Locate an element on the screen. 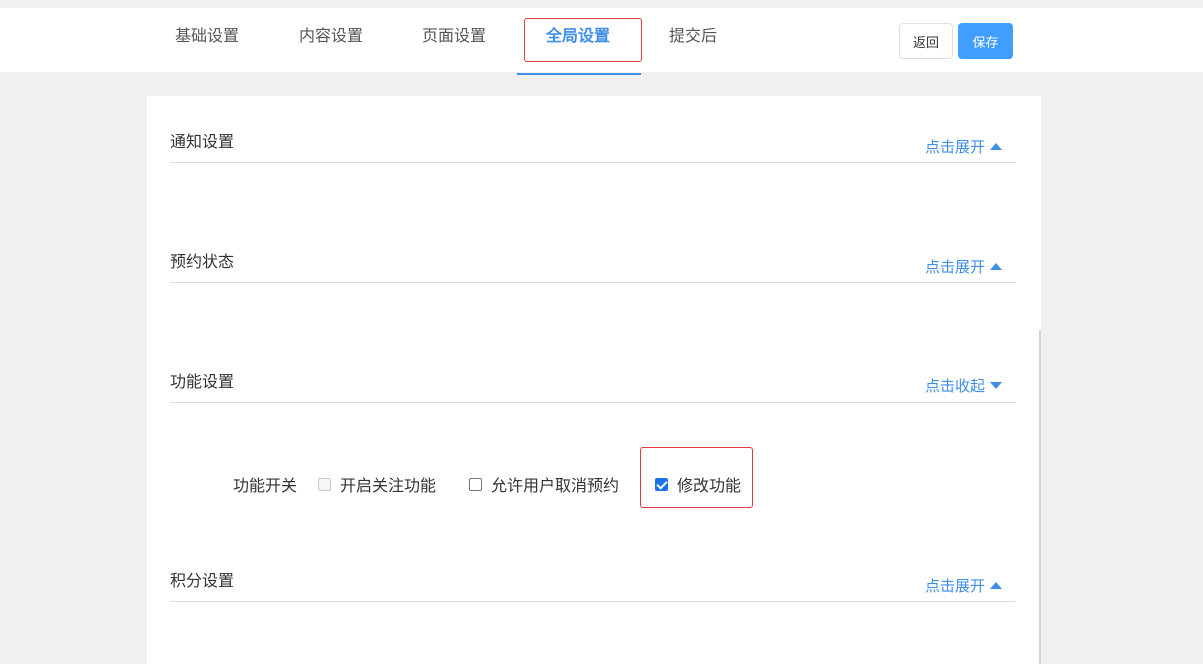 The height and width of the screenshot is (664, 1203). section-toggle-notification: 点击展开 is located at coordinates (963, 146).